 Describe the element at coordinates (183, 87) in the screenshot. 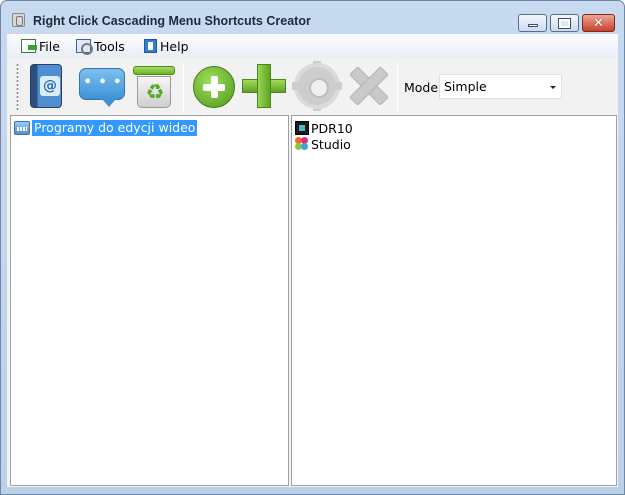

I see `toolbar-separator` at that location.